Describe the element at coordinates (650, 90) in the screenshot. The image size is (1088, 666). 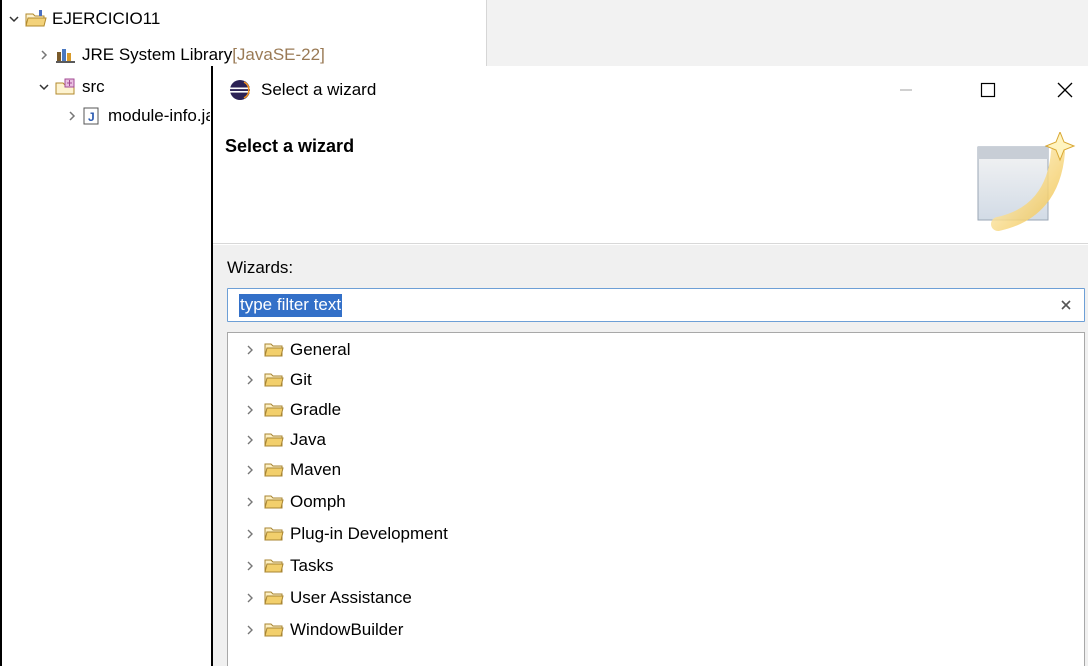
I see `dialog-titlebar: Select a wizard` at that location.